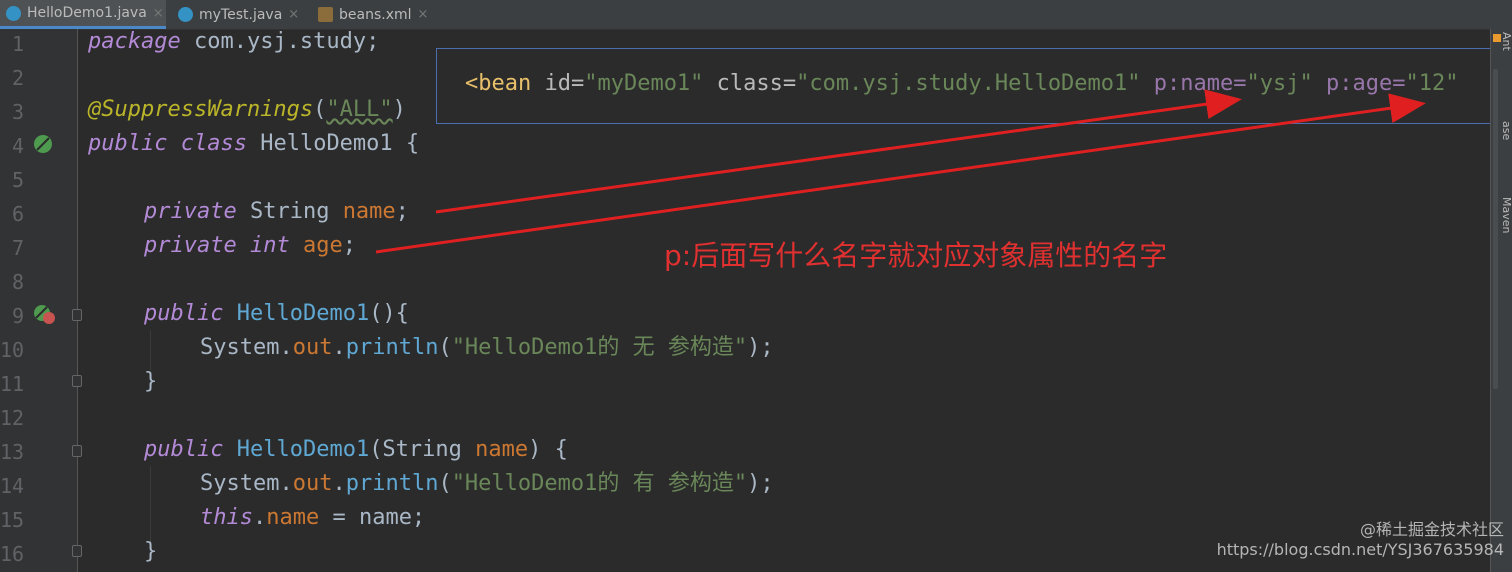 The height and width of the screenshot is (572, 1512). What do you see at coordinates (1495, 229) in the screenshot?
I see `scrollbar` at bounding box center [1495, 229].